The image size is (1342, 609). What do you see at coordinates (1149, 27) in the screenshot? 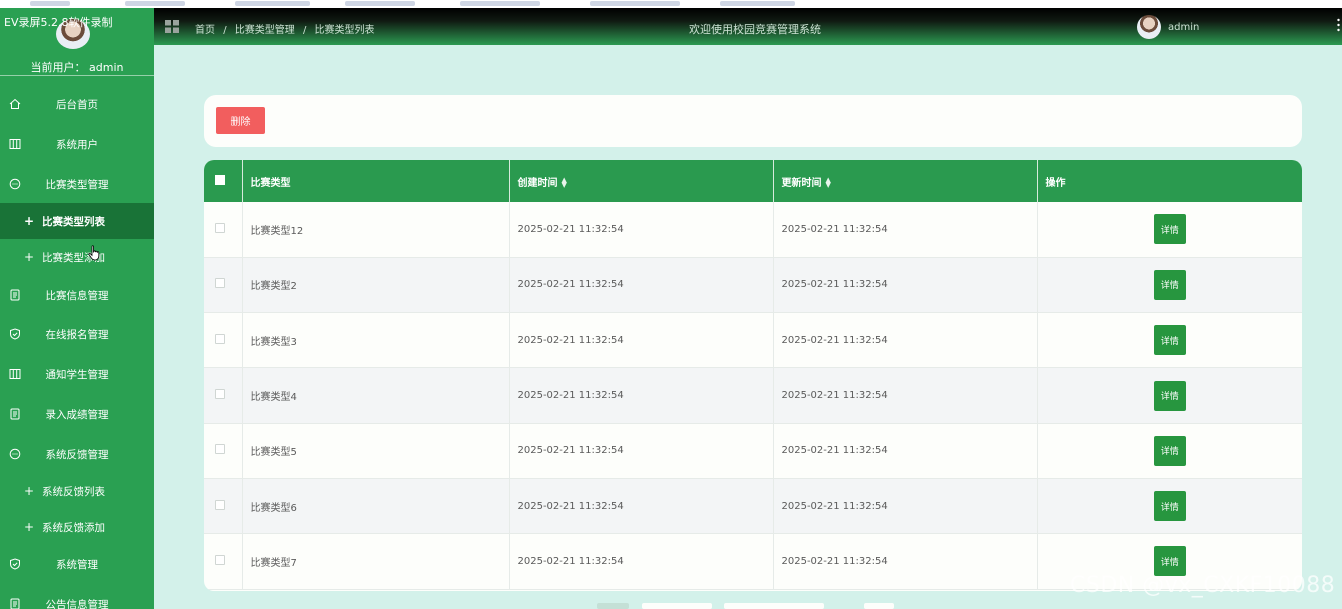
I see `header-avatar` at bounding box center [1149, 27].